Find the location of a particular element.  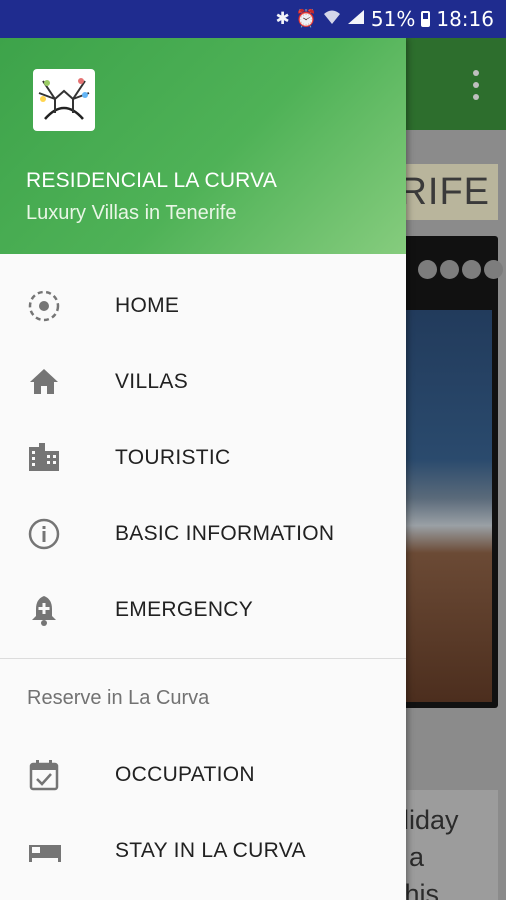

menu-item-villas: VILLAS is located at coordinates (203, 382).